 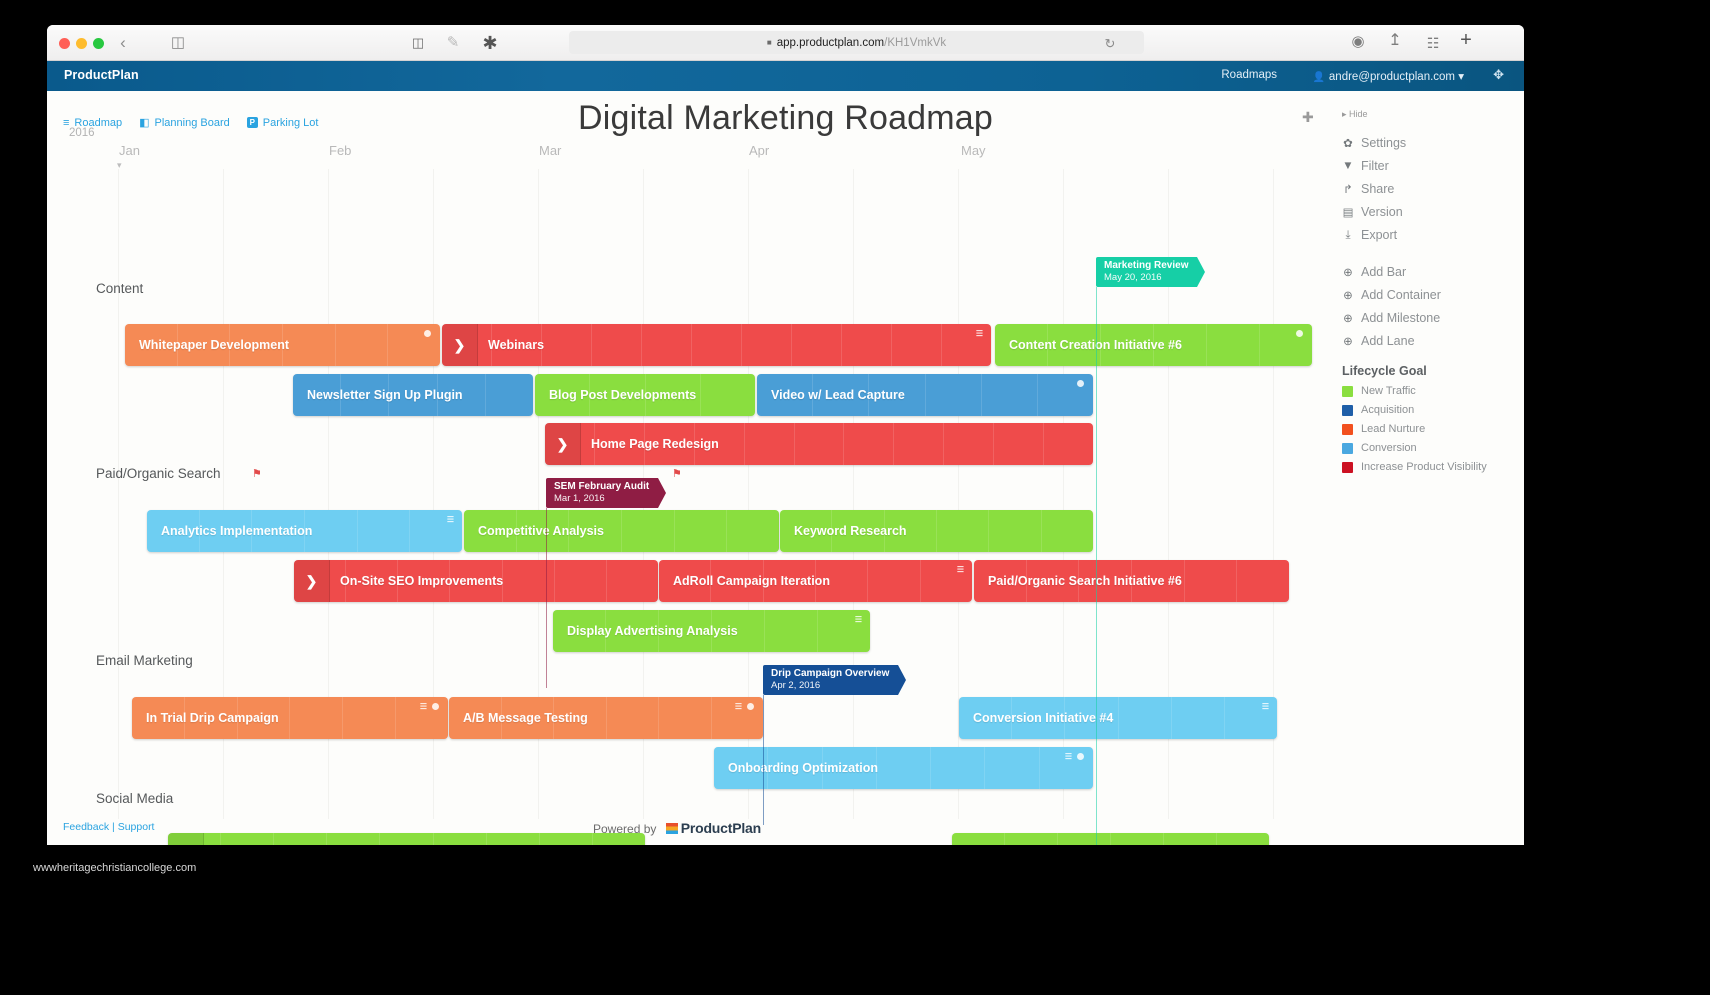 I want to click on legend-label: Increase Product Visibility, so click(x=1424, y=467).